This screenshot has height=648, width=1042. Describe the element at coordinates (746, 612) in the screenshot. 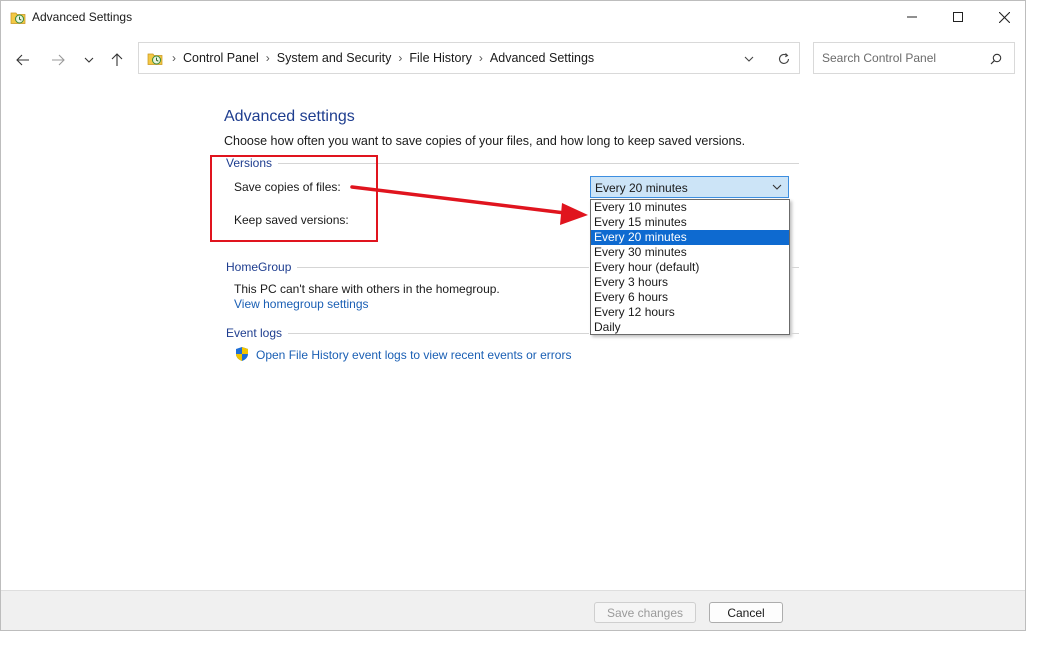

I see `cancel-button: Cancel` at that location.